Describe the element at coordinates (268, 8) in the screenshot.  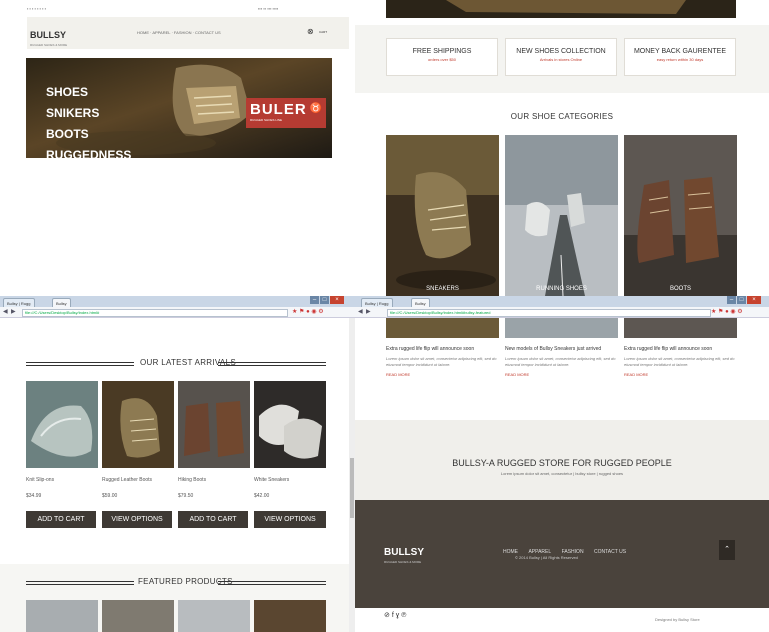
I see `topbar-links: ▪▪▪ ▪▪ ▪▪▪ ▪▪▪▪` at that location.